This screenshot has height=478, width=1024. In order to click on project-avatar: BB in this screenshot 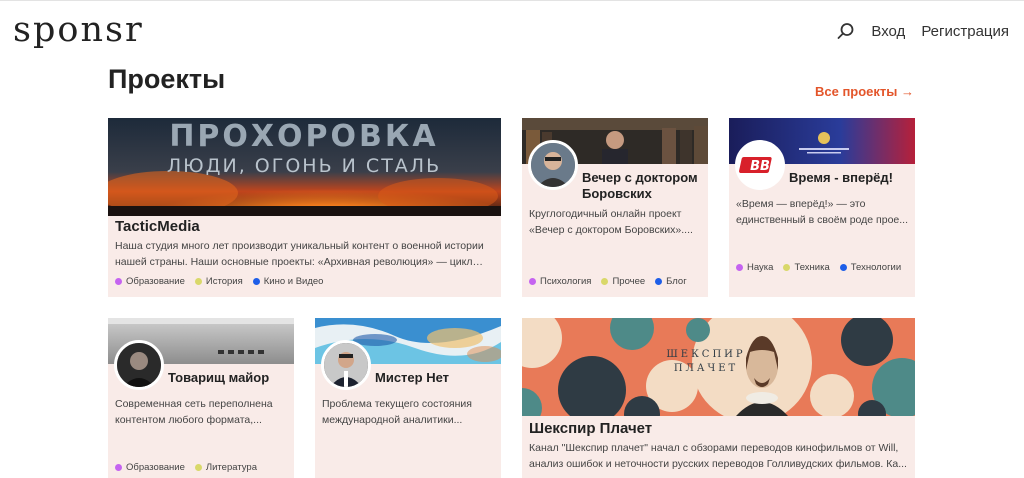, I will do `click(760, 165)`.